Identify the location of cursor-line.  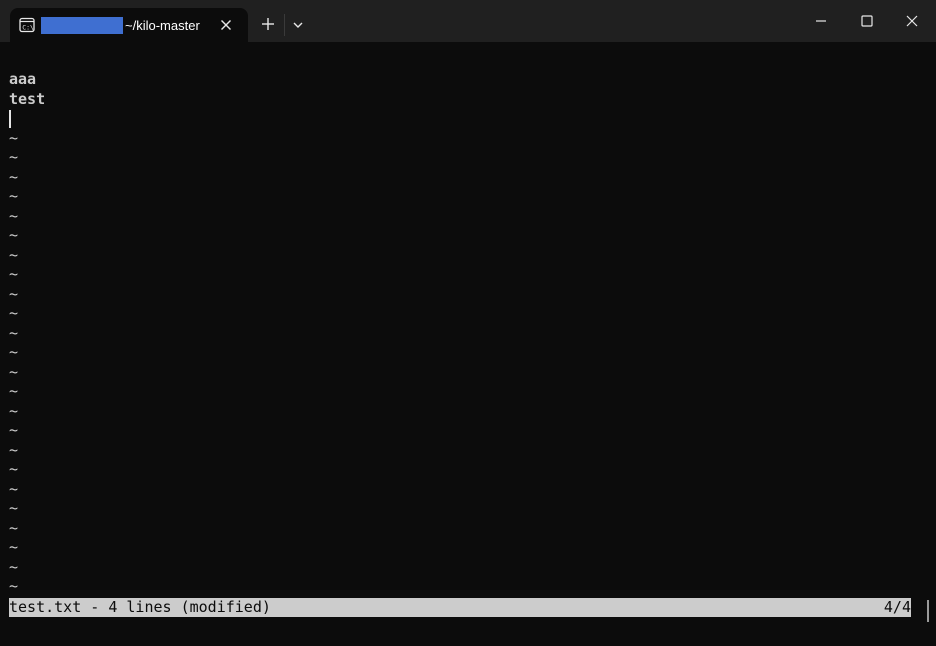
(27, 119).